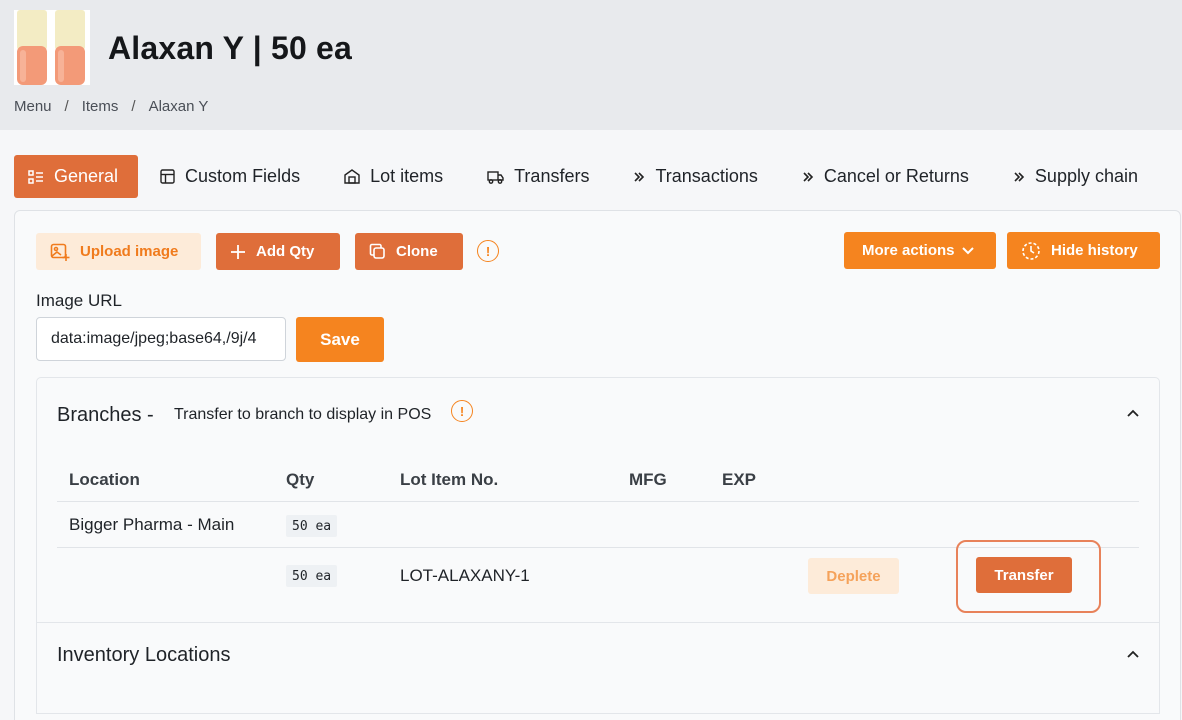 This screenshot has height=720, width=1182. Describe the element at coordinates (100, 106) in the screenshot. I see `breadcrumb-items: Items` at that location.